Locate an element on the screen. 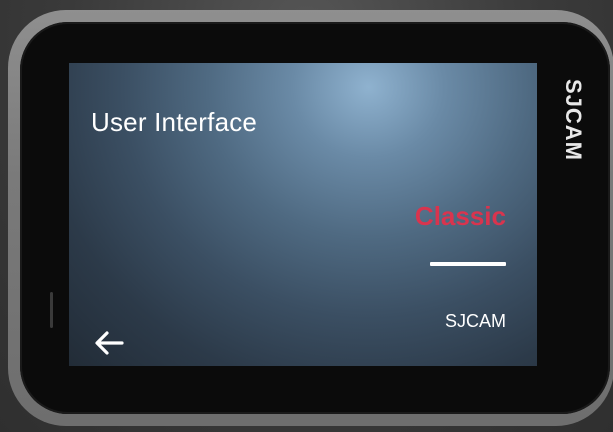 The image size is (613, 432). back-button is located at coordinates (109, 343).